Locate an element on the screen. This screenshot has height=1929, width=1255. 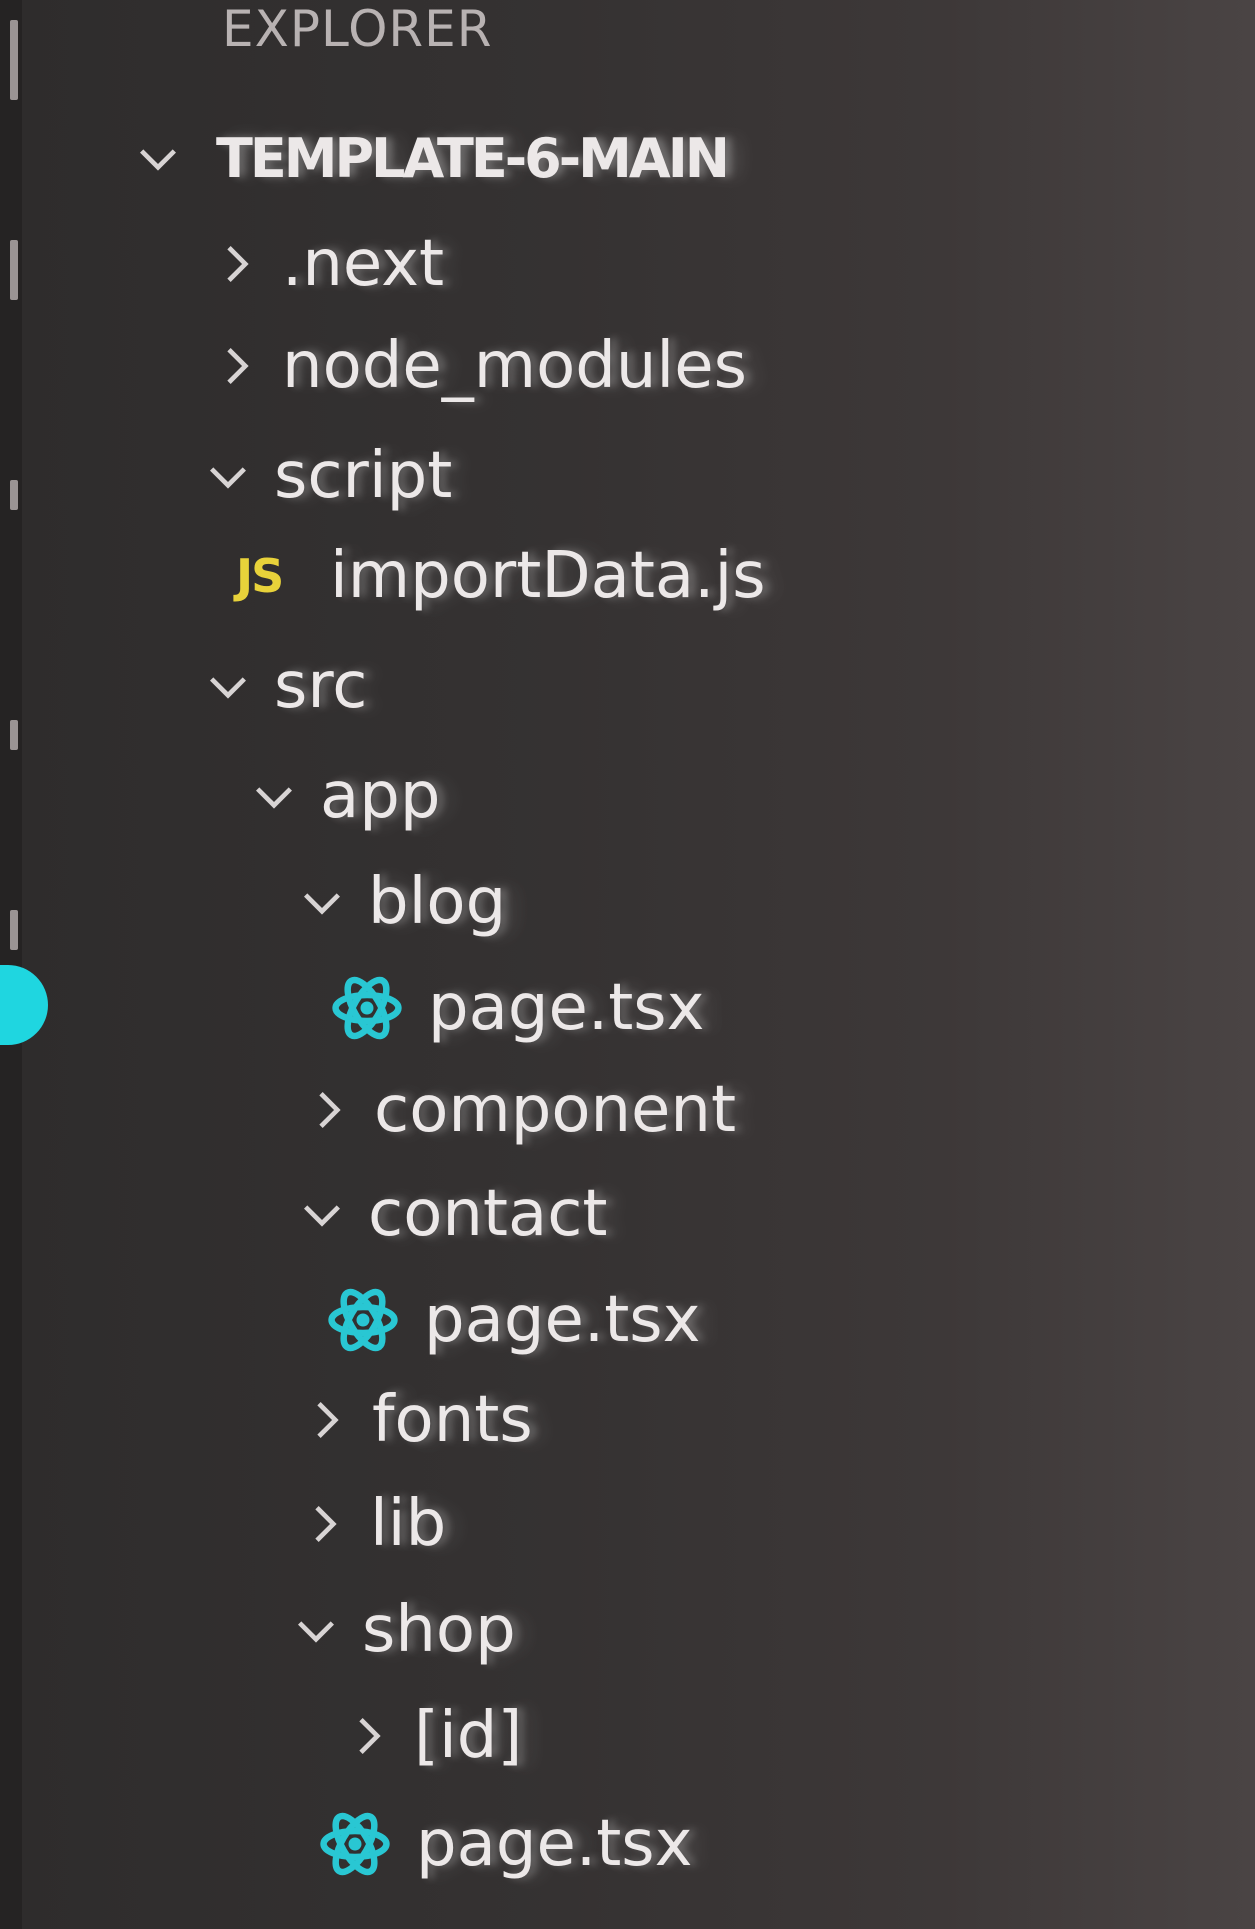
tree-item-label: fonts is located at coordinates (452, 1420).